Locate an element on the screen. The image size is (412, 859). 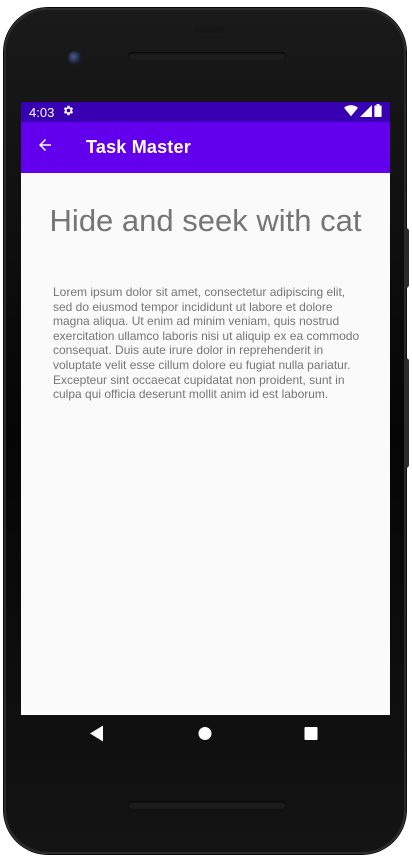
wifi-icon is located at coordinates (351, 112).